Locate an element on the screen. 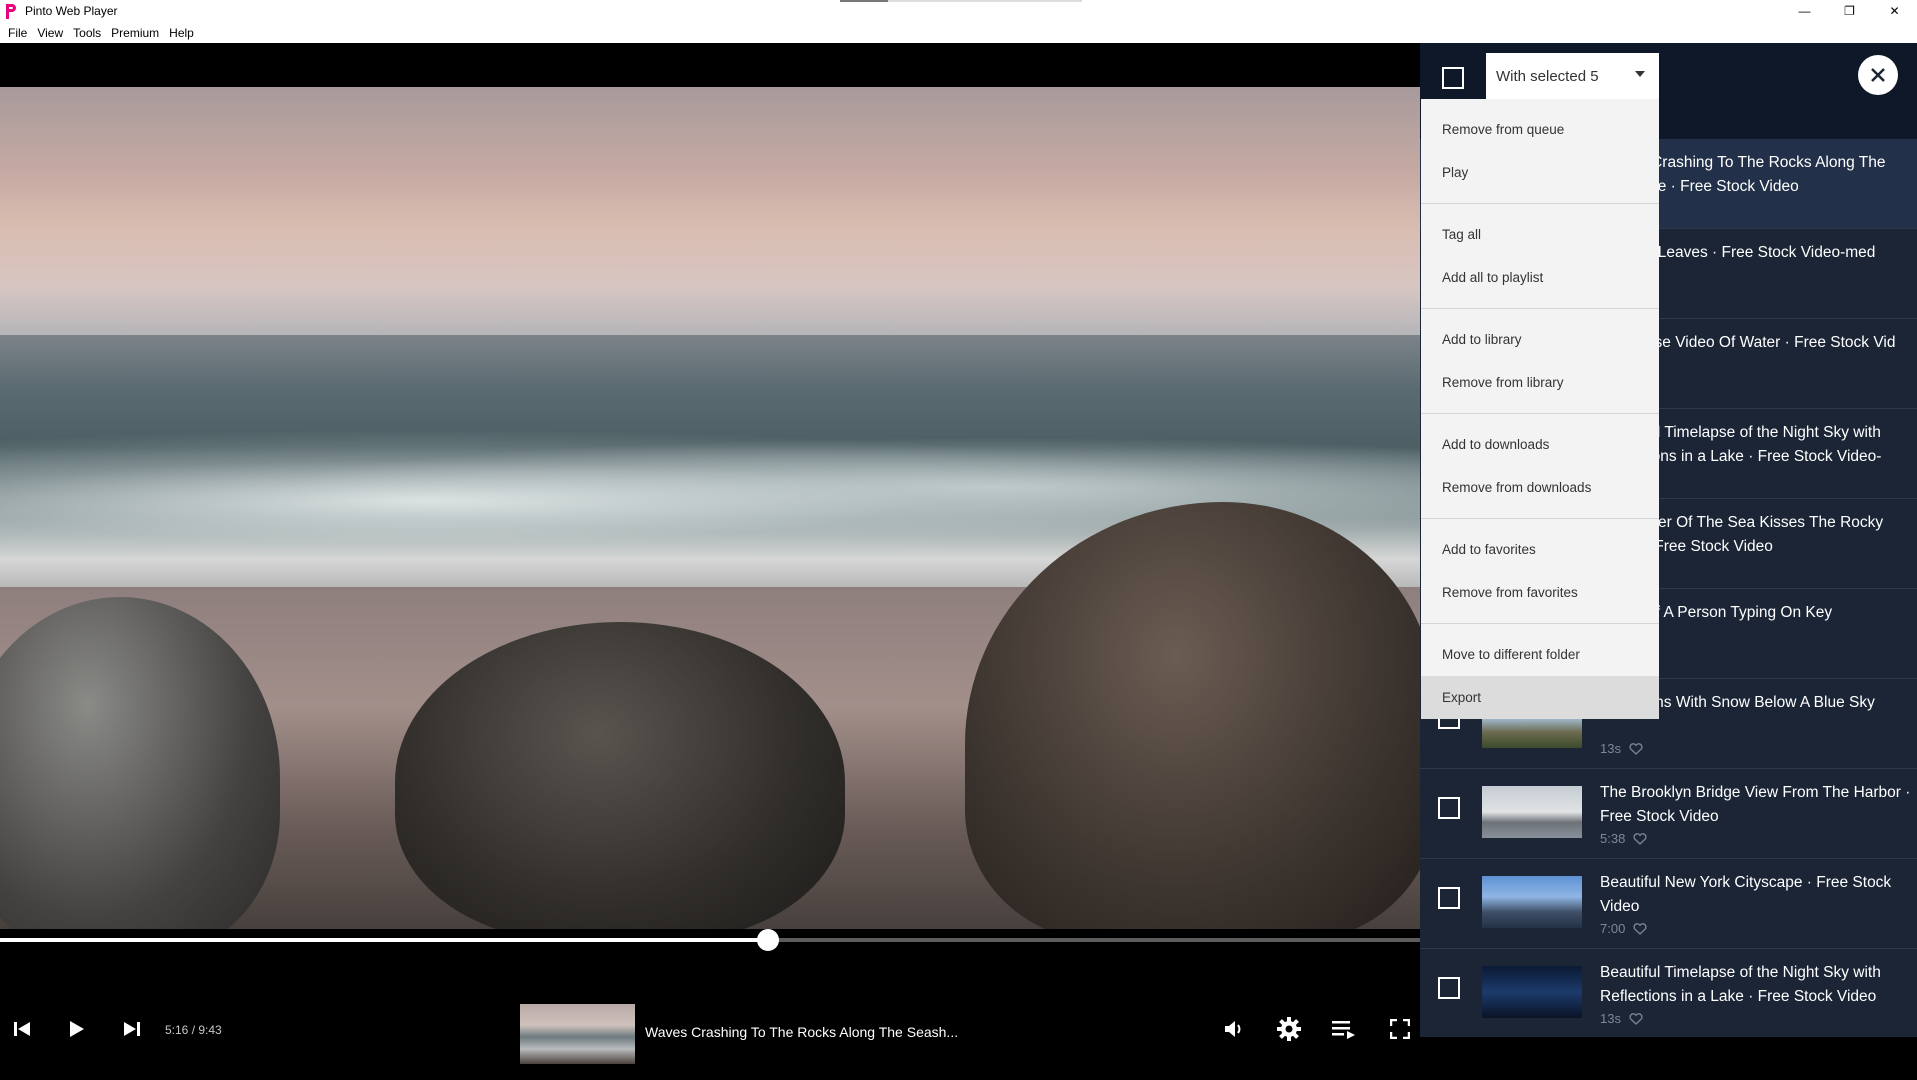 This screenshot has height=1080, width=1917. queue-item-duration: 5:38 is located at coordinates (1613, 838).